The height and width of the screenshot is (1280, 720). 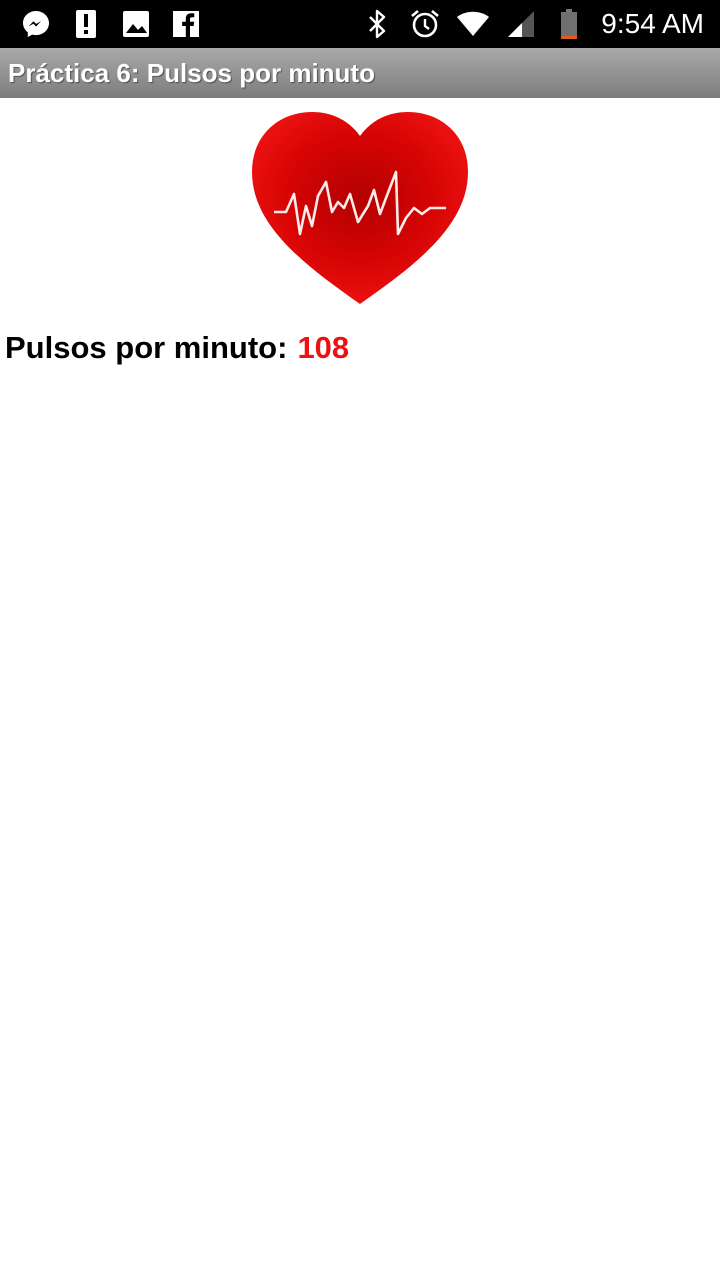 I want to click on bluetooth-icon, so click(x=377, y=24).